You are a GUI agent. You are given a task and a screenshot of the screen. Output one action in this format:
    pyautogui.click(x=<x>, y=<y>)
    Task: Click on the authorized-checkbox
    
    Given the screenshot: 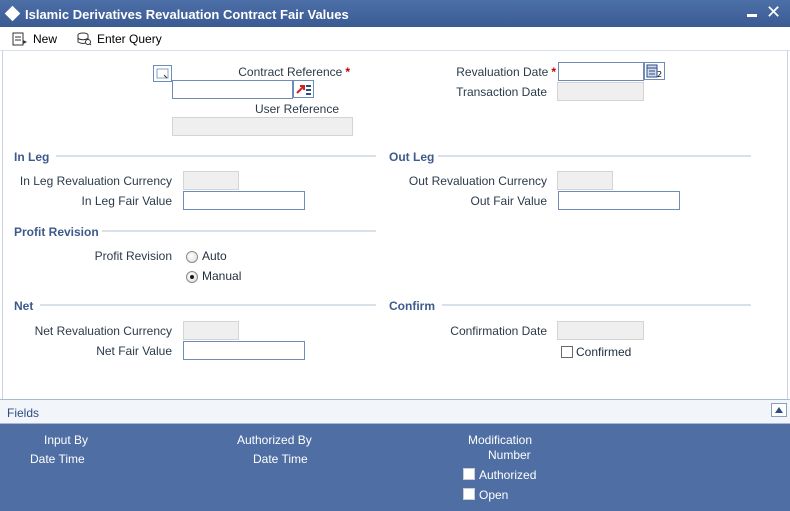 What is the action you would take?
    pyautogui.click(x=469, y=474)
    